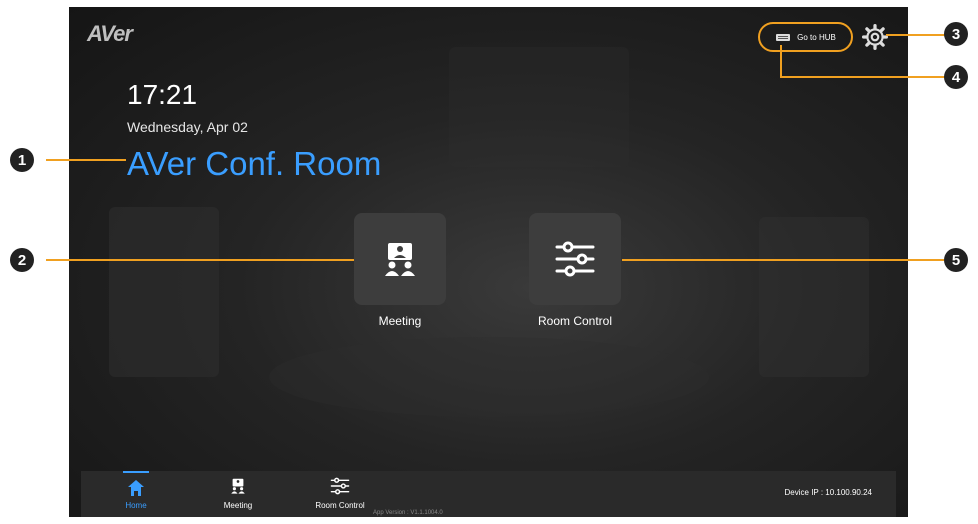 The image size is (978, 524). What do you see at coordinates (238, 505) in the screenshot?
I see `nav-label-meeting: Meeting` at bounding box center [238, 505].